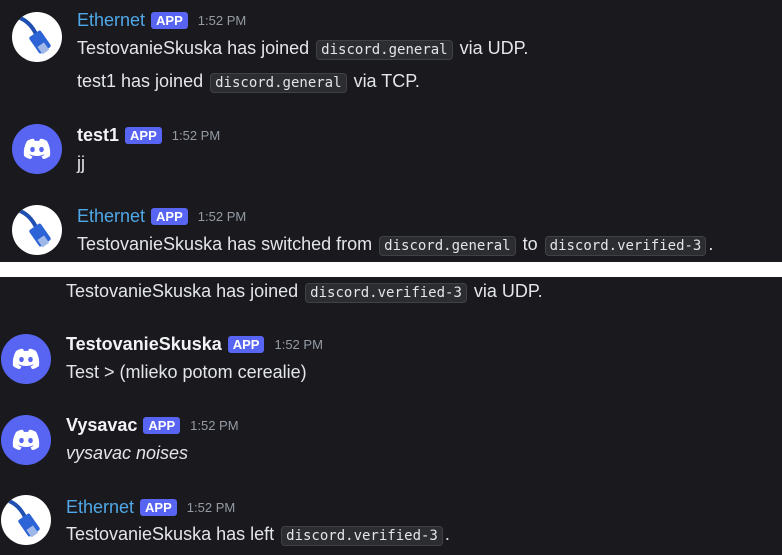 This screenshot has height=555, width=782. What do you see at coordinates (386, 81) in the screenshot?
I see `message-text-part: via TCP.` at bounding box center [386, 81].